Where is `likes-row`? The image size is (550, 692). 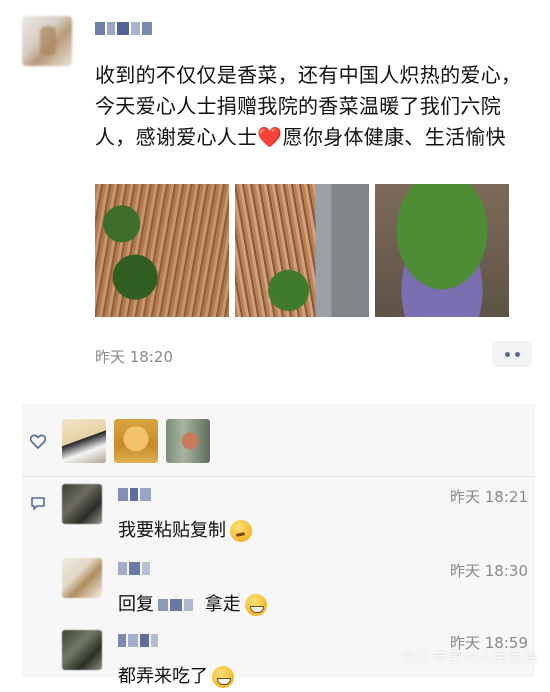 likes-row is located at coordinates (278, 440).